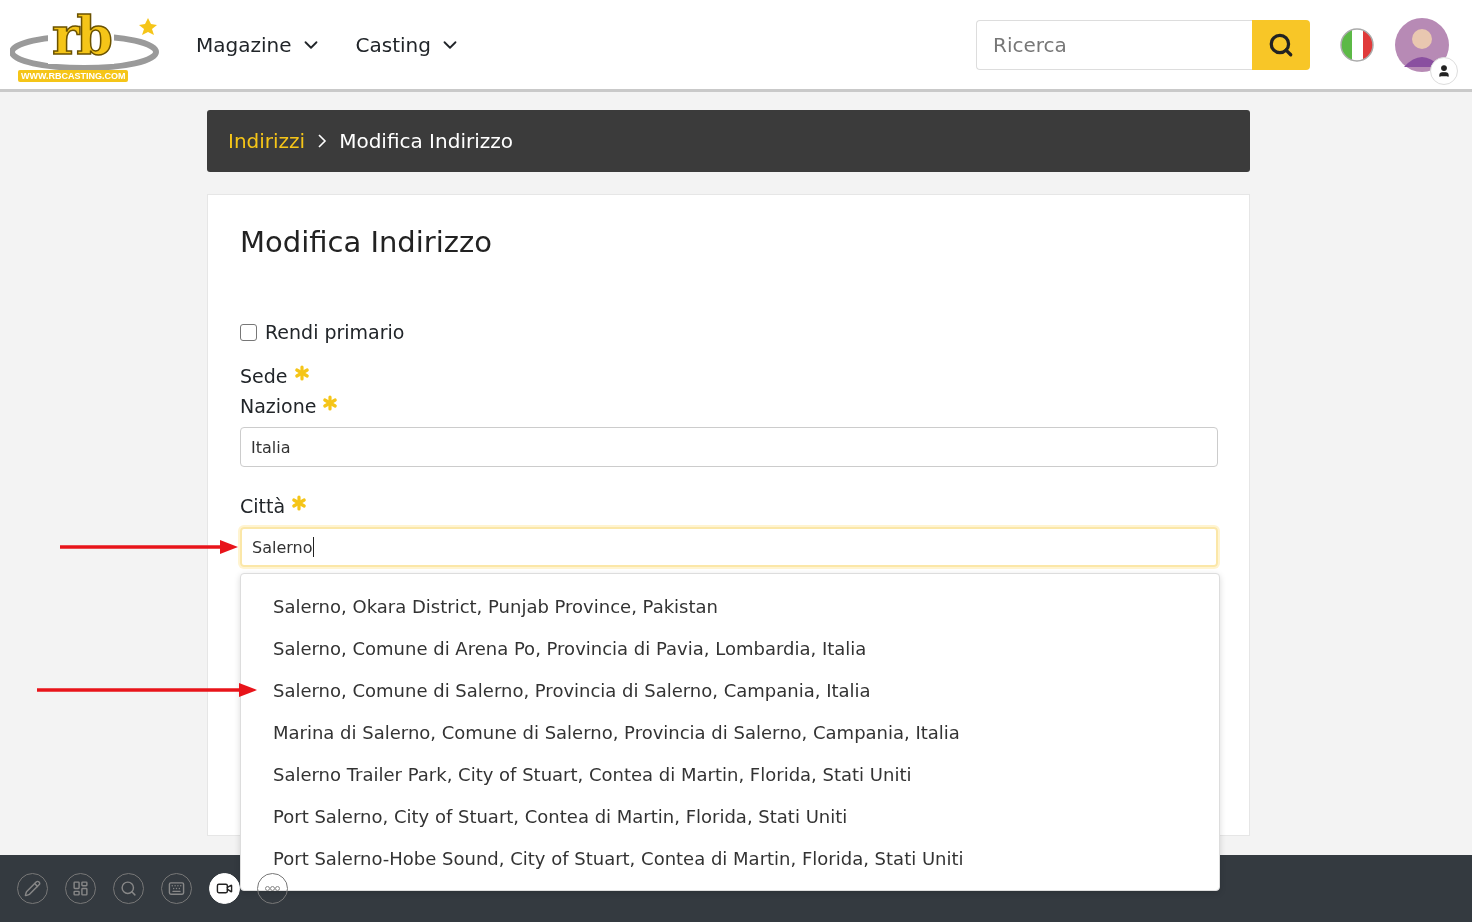 The height and width of the screenshot is (922, 1472). Describe the element at coordinates (426, 141) in the screenshot. I see `breadcrumb-link: Modifica Indirizzo` at that location.